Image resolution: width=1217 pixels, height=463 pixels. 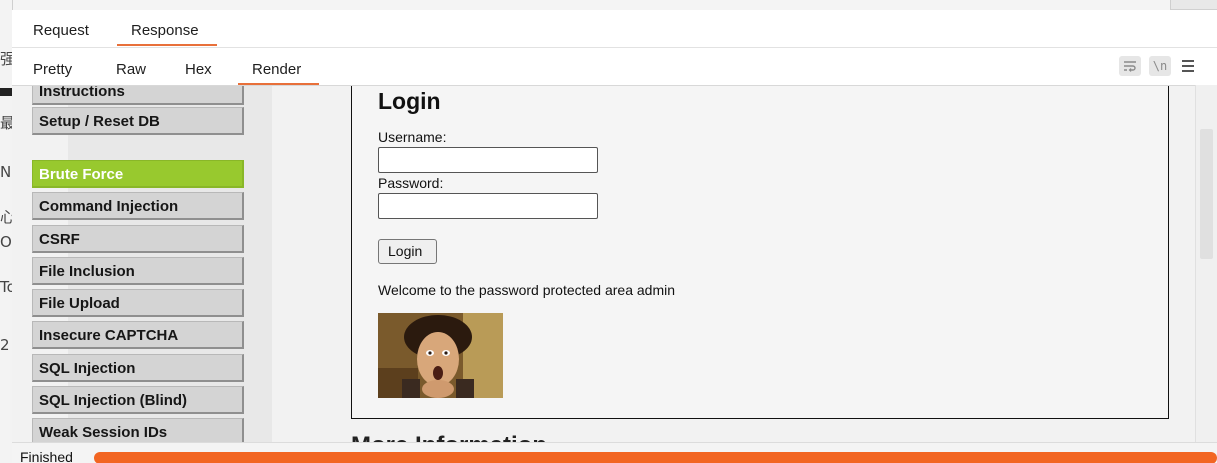 I want to click on user-photo, so click(x=440, y=355).